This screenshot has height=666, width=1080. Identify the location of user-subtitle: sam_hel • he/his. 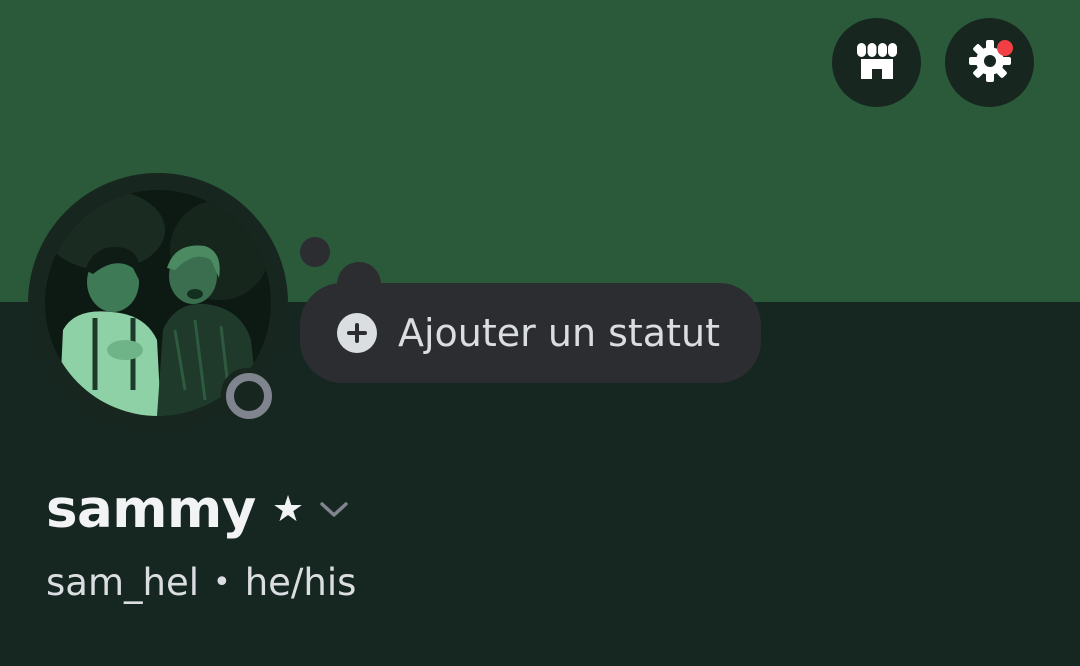
(201, 582).